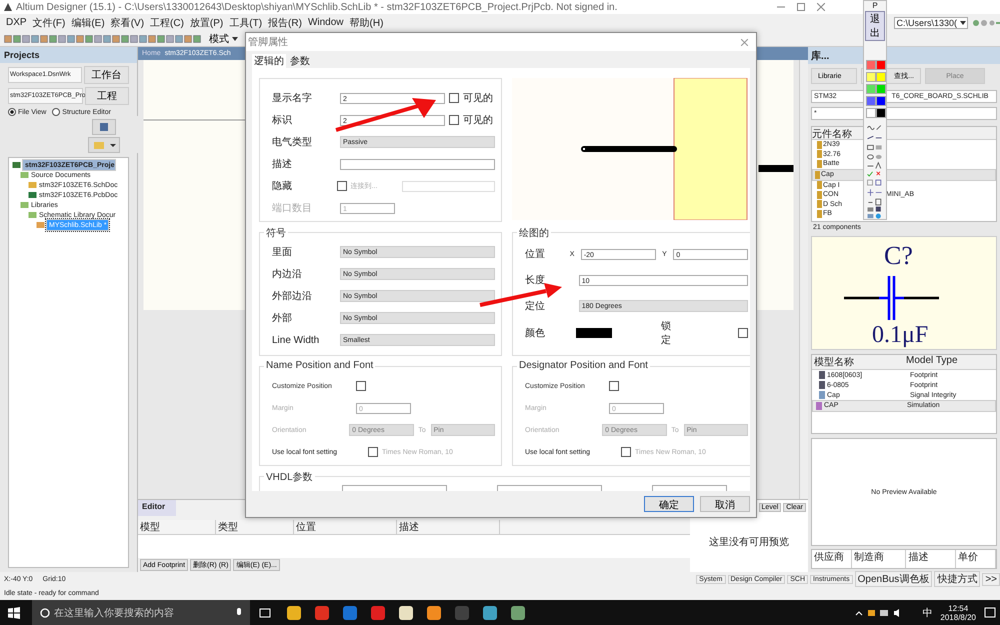 This screenshot has width=1000, height=625. I want to click on field-label: 端口数目, so click(292, 208).